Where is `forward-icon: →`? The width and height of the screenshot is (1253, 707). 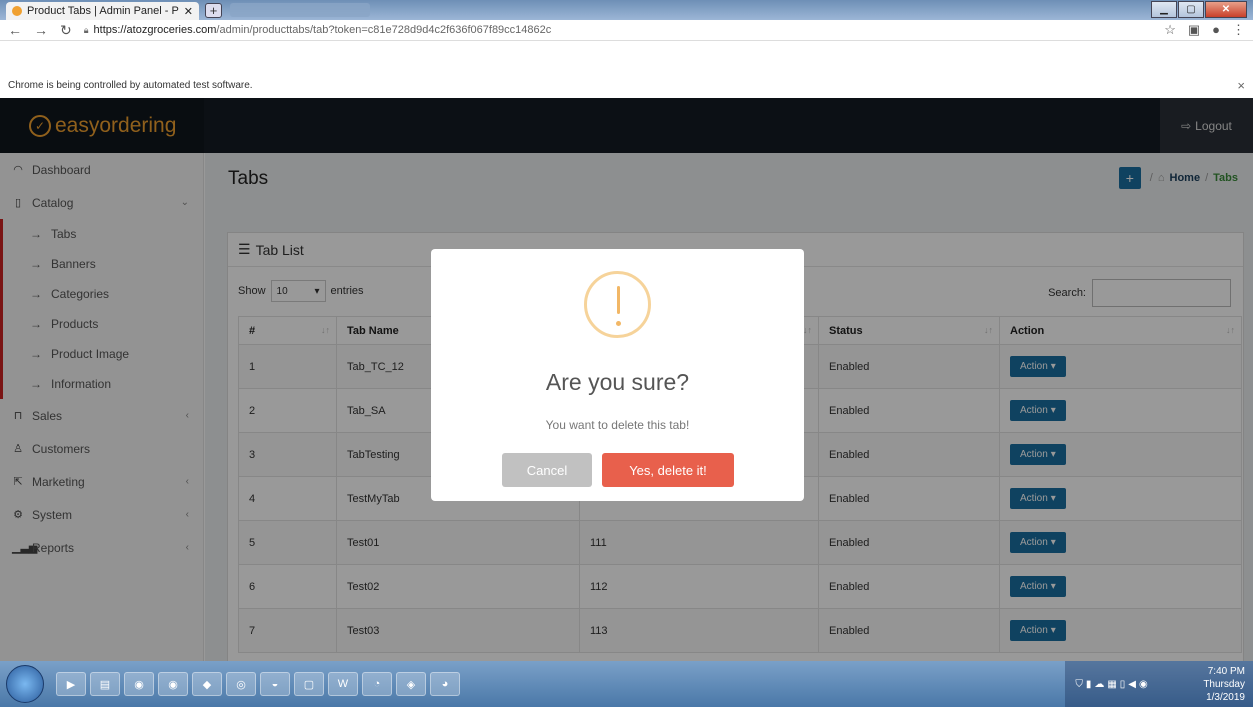 forward-icon: → is located at coordinates (41, 30).